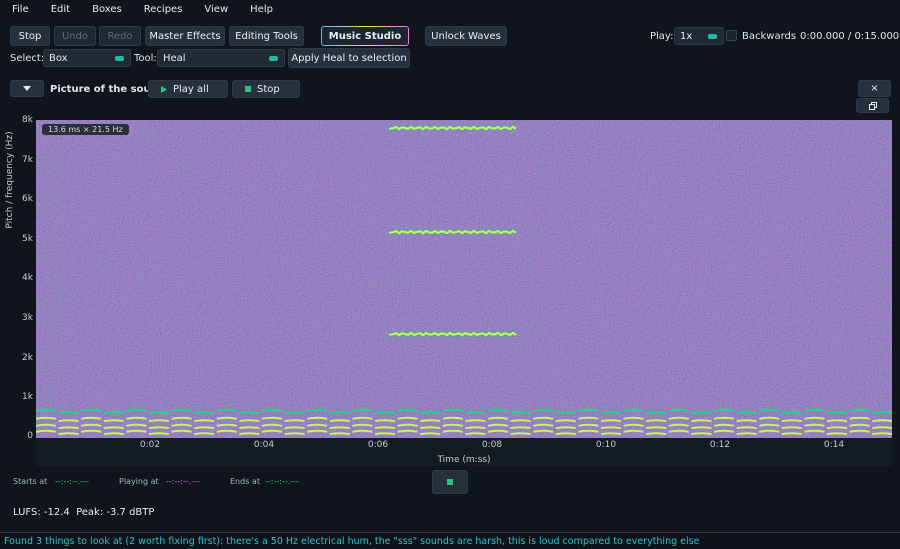 The width and height of the screenshot is (900, 549). Describe the element at coordinates (183, 481) in the screenshot. I see `playing-at-value: --:--:--.---` at that location.